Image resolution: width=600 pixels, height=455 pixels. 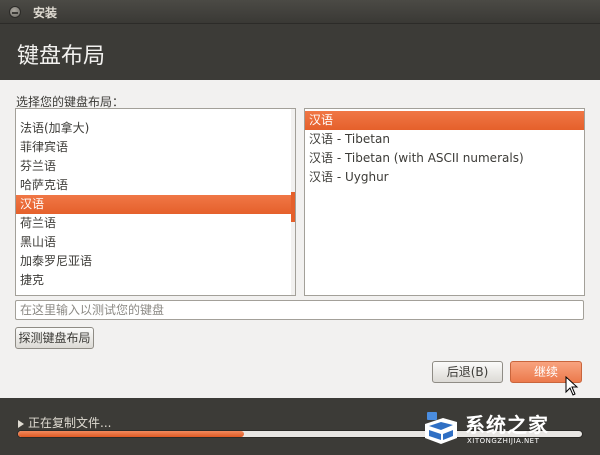 What do you see at coordinates (54, 338) in the screenshot?
I see `detect-layout-button: 探测键盘布局` at bounding box center [54, 338].